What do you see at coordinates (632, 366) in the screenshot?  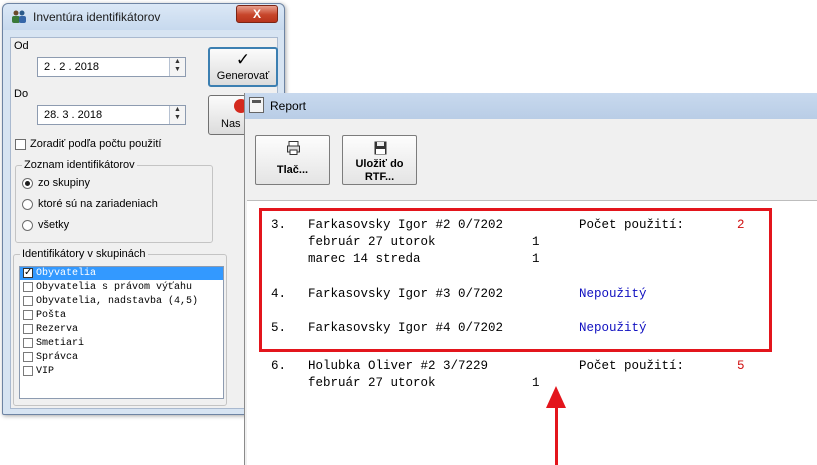 I see `report-entry-status-label: Počet použití:` at bounding box center [632, 366].